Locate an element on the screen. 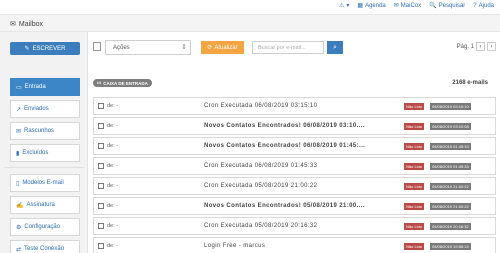  chevron-down-icon: ⇕ is located at coordinates (184, 47).